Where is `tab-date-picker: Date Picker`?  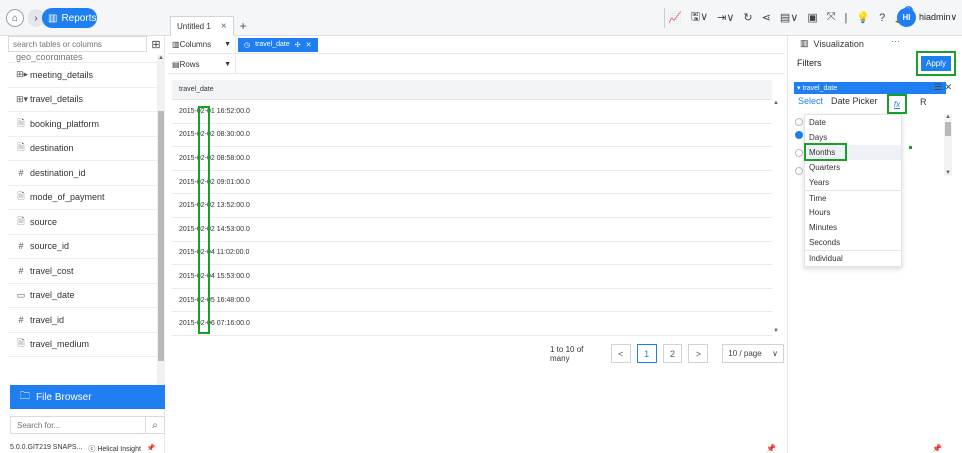
tab-date-picker: Date Picker is located at coordinates (854, 101).